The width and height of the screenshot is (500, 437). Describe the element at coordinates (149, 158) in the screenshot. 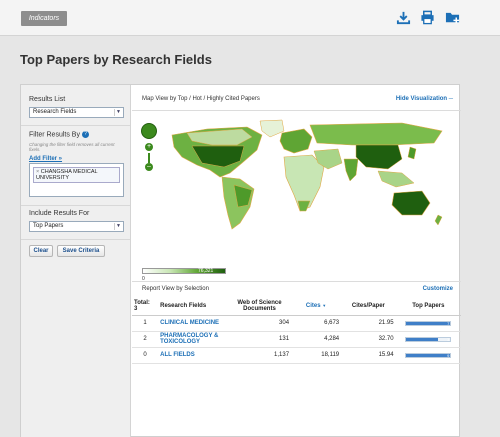

I see `zoom-slider` at that location.